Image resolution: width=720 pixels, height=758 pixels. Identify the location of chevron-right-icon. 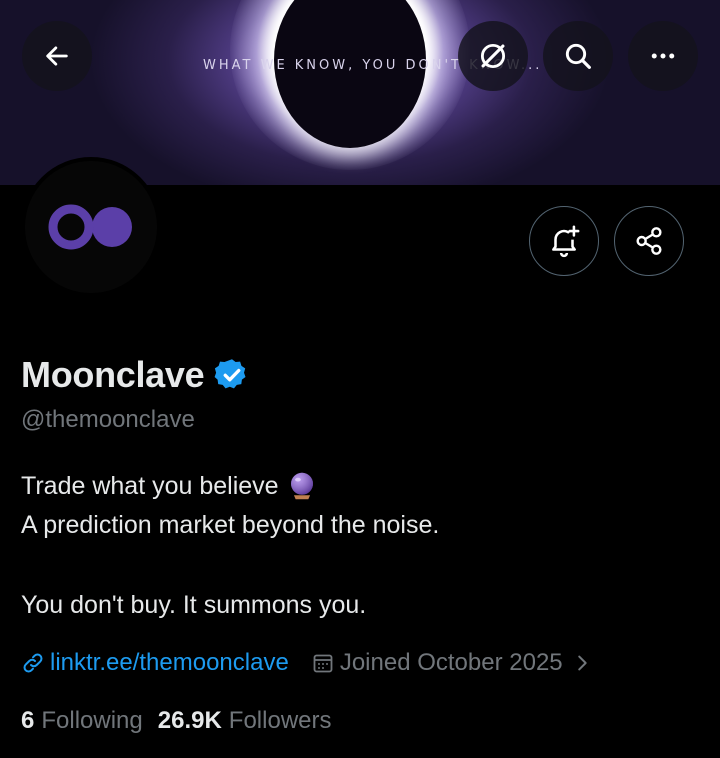
(582, 663).